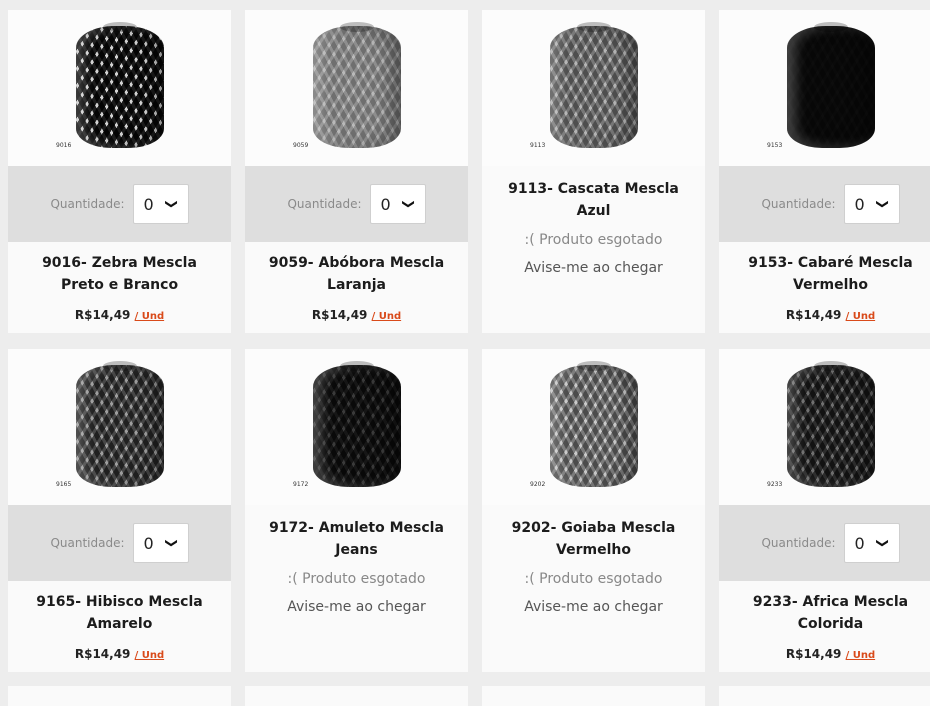 The height and width of the screenshot is (706, 930). I want to click on product-code: 9113, so click(538, 145).